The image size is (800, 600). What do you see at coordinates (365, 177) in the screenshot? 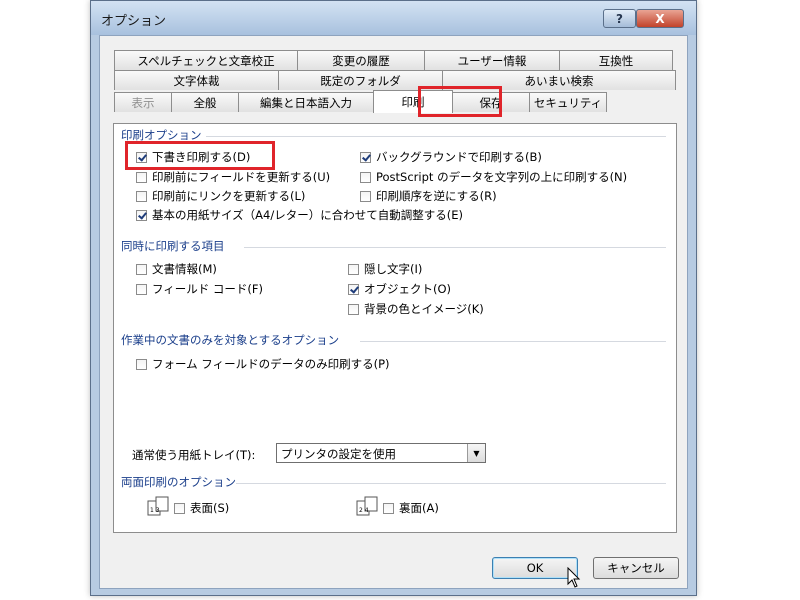
I see `checkbox-postscript-over-text` at bounding box center [365, 177].